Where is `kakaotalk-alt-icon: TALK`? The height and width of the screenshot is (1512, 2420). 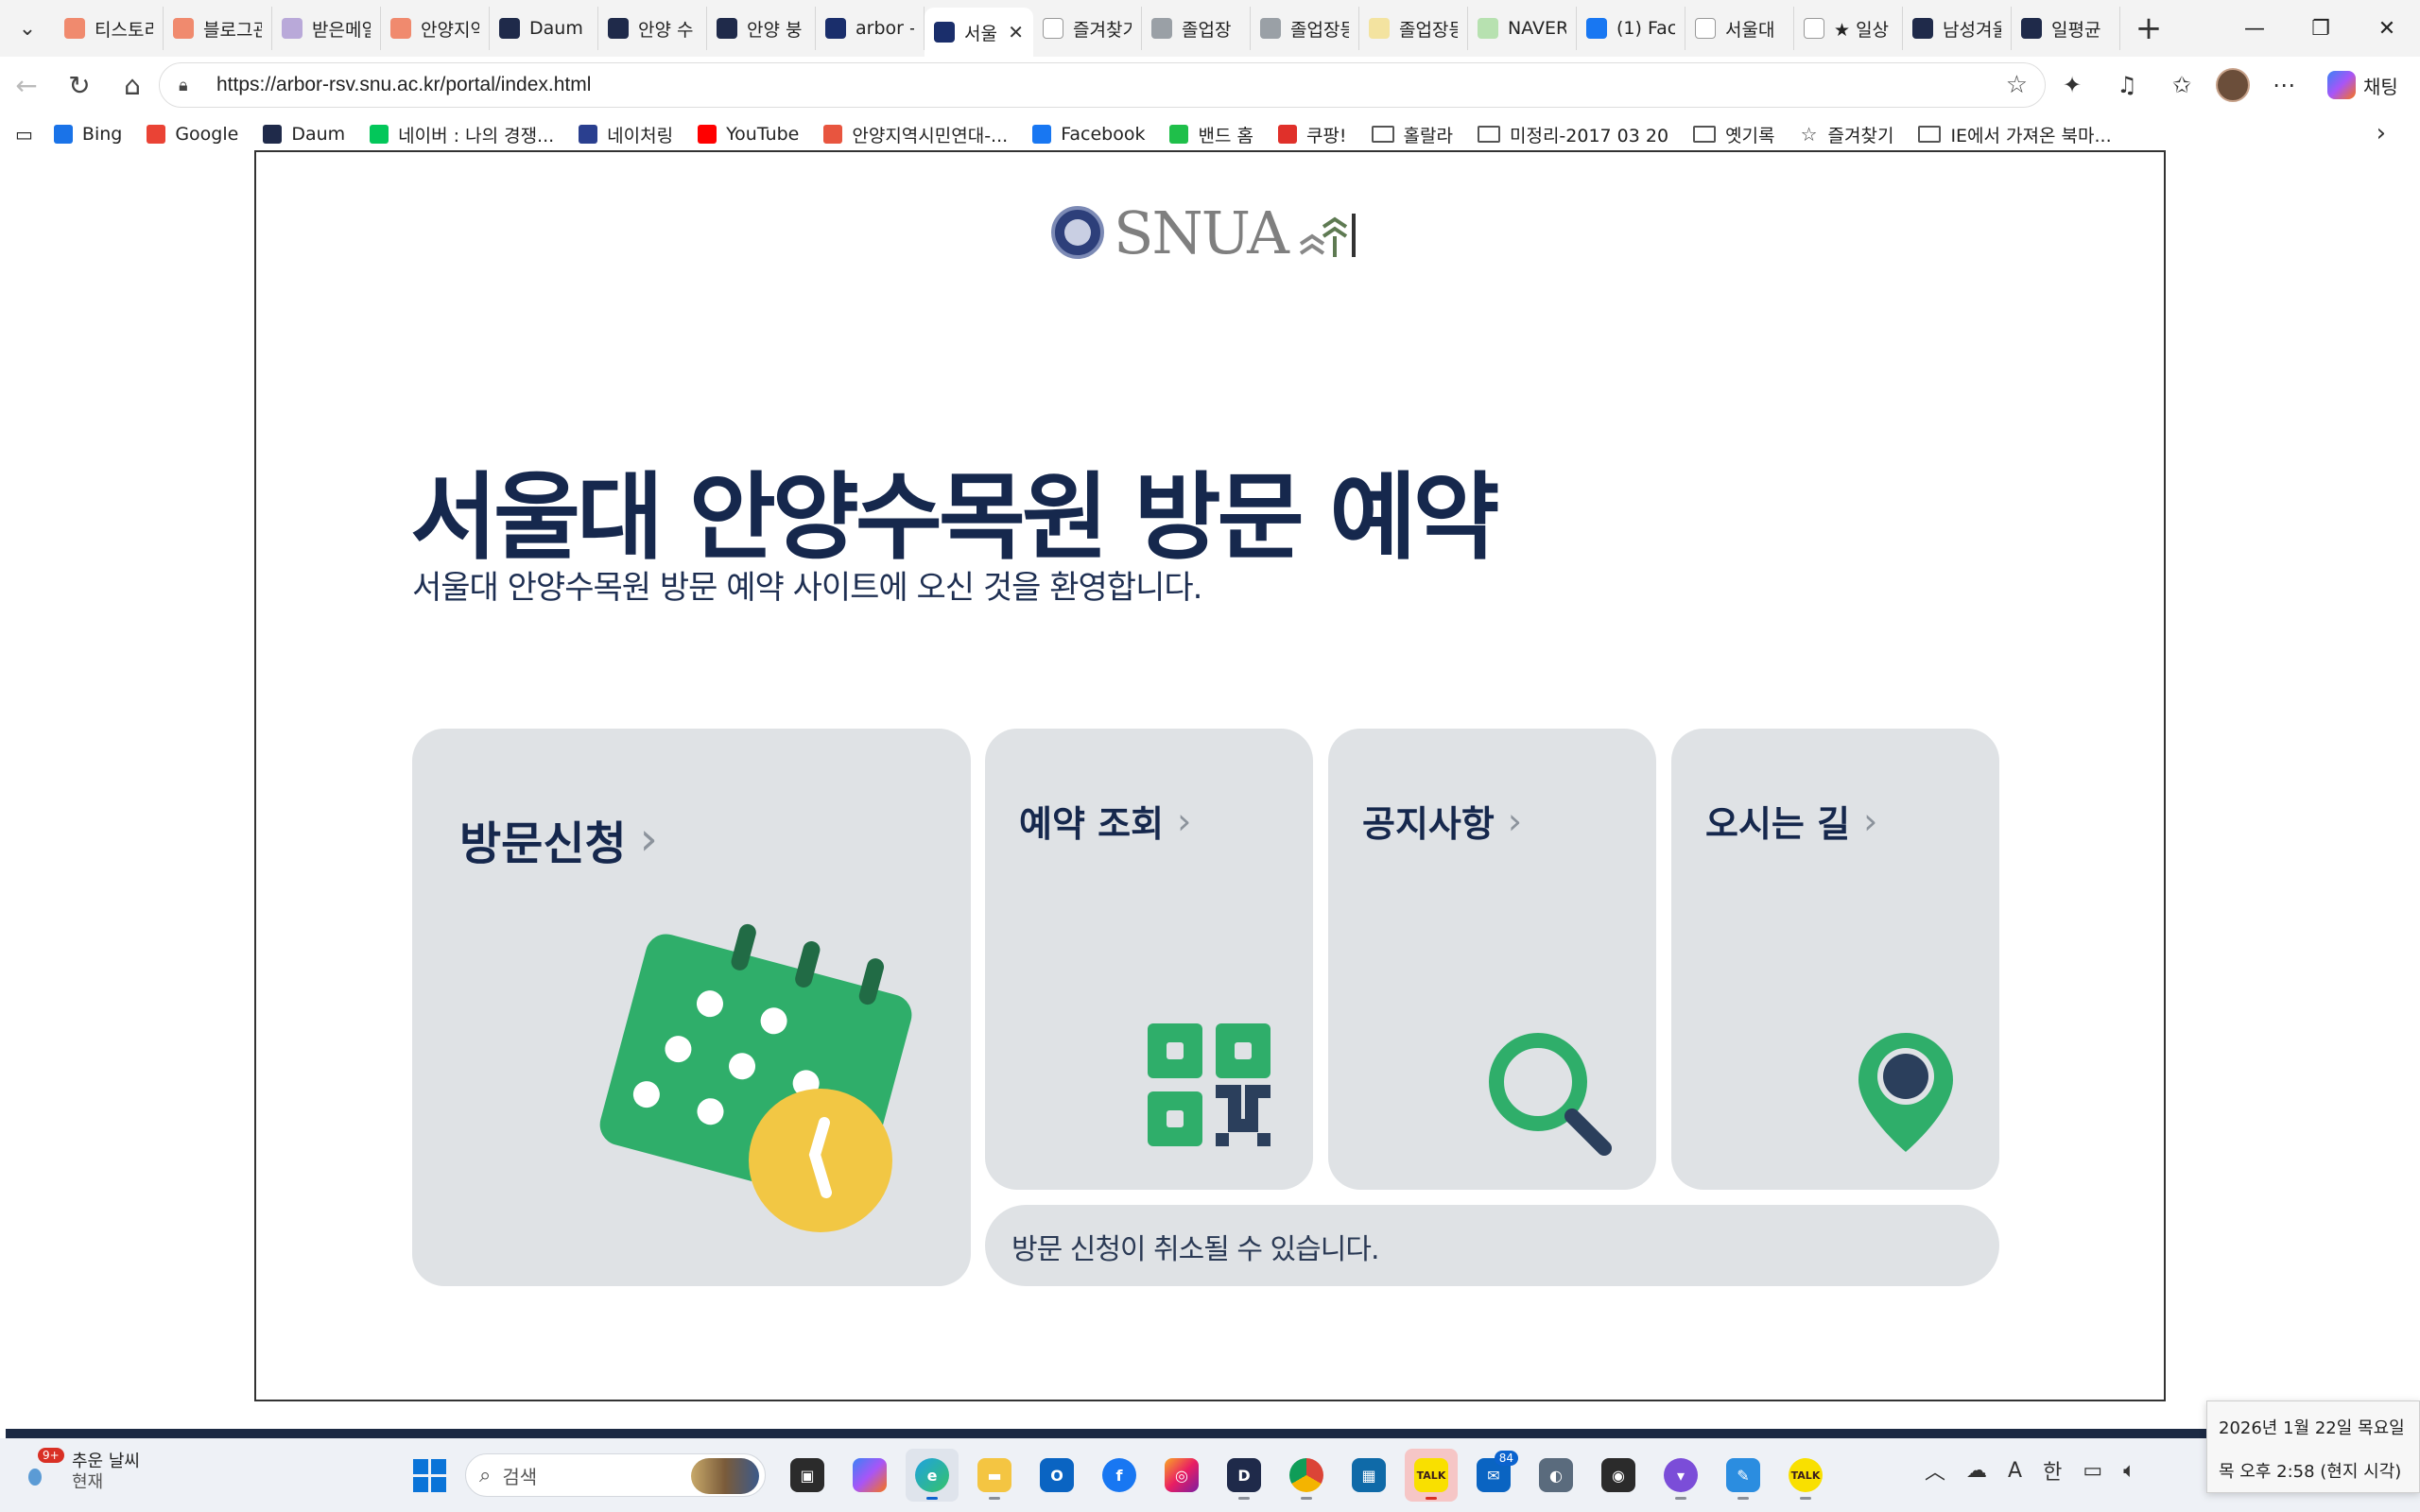
kakaotalk-alt-icon: TALK is located at coordinates (1805, 1475).